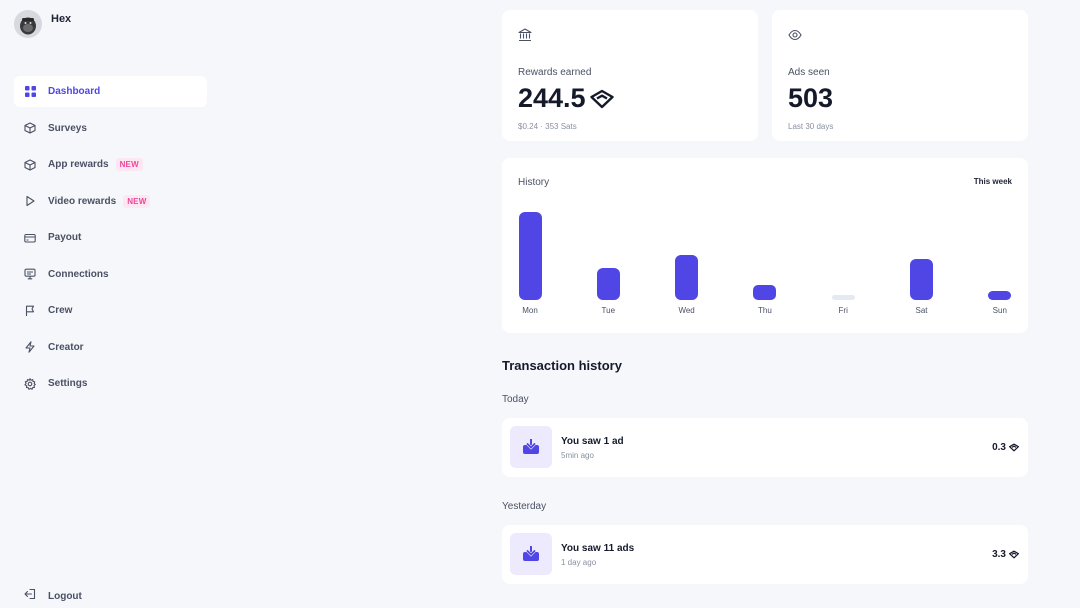  Describe the element at coordinates (843, 310) in the screenshot. I see `bar-label-fri: Fri` at that location.